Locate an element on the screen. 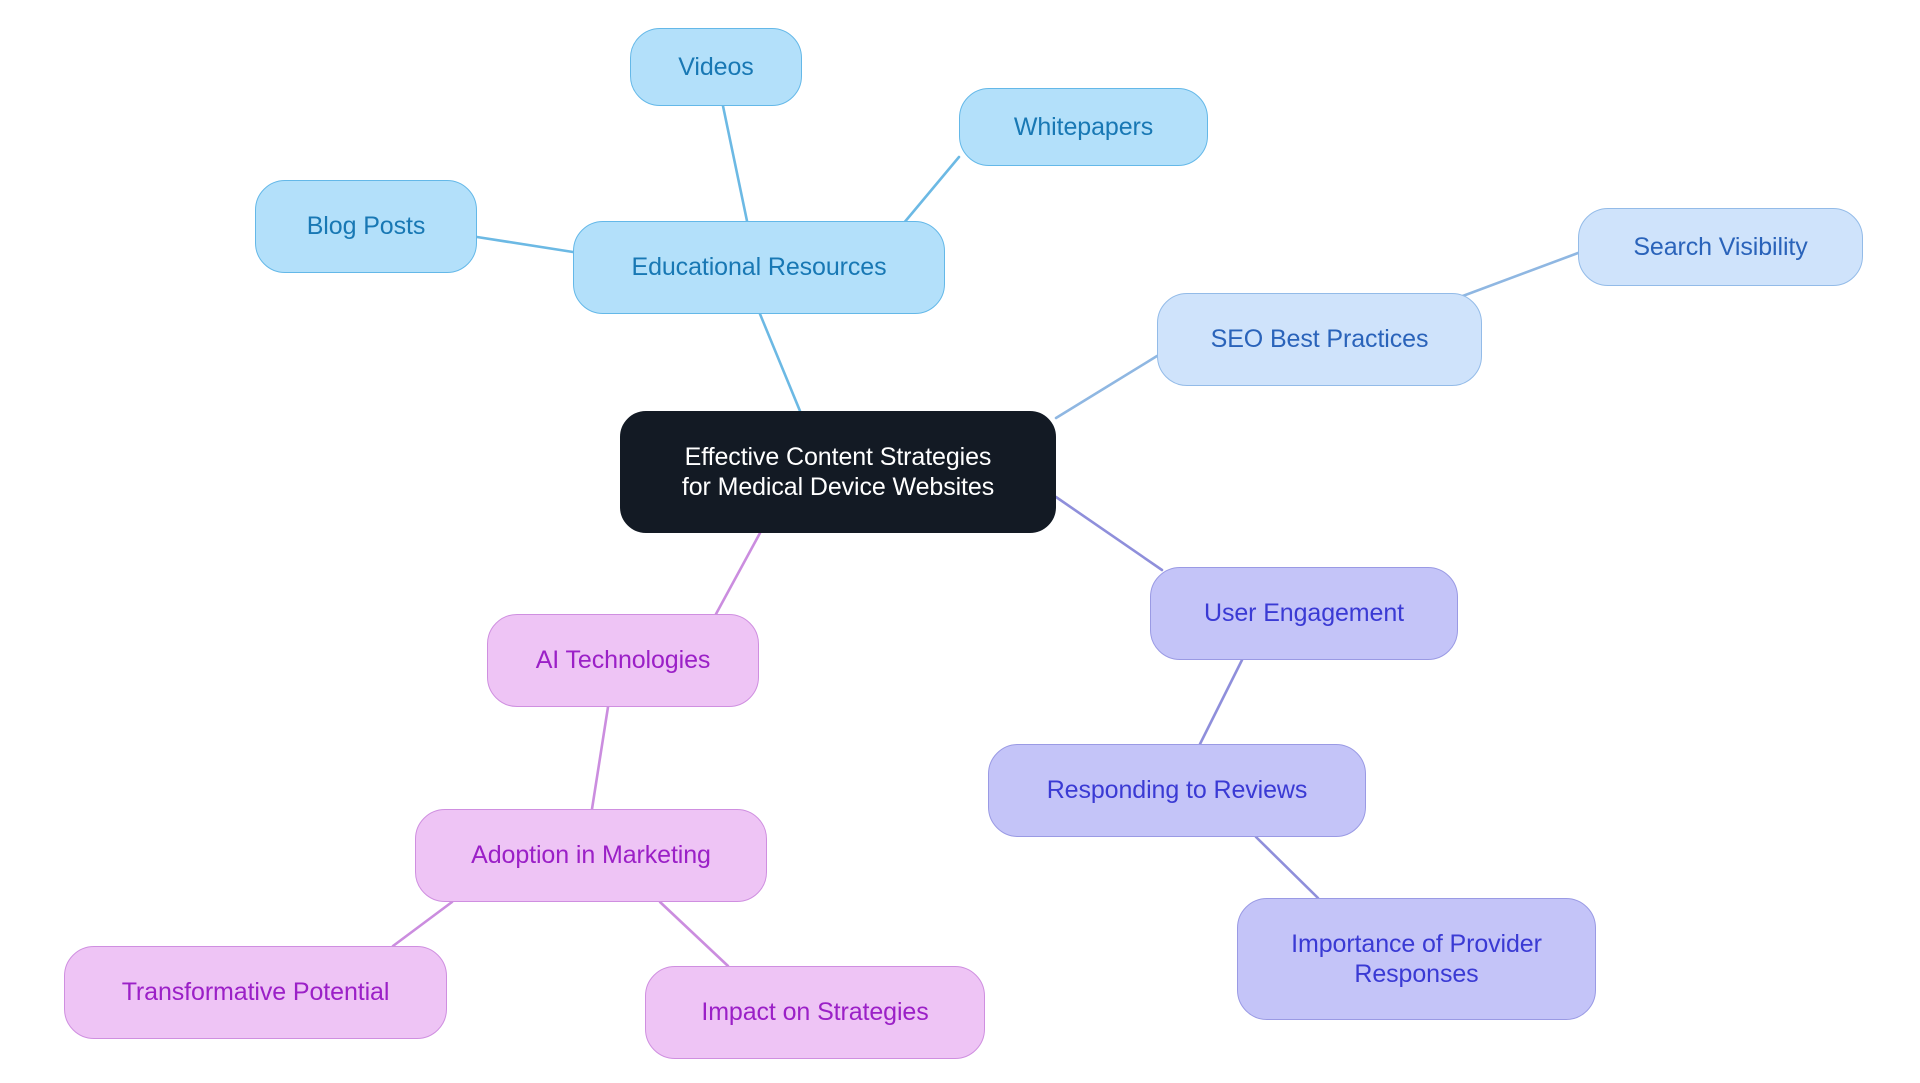 The width and height of the screenshot is (1920, 1083). mindmap-node-responding-to-reviews: Responding to Reviews is located at coordinates (1177, 790).